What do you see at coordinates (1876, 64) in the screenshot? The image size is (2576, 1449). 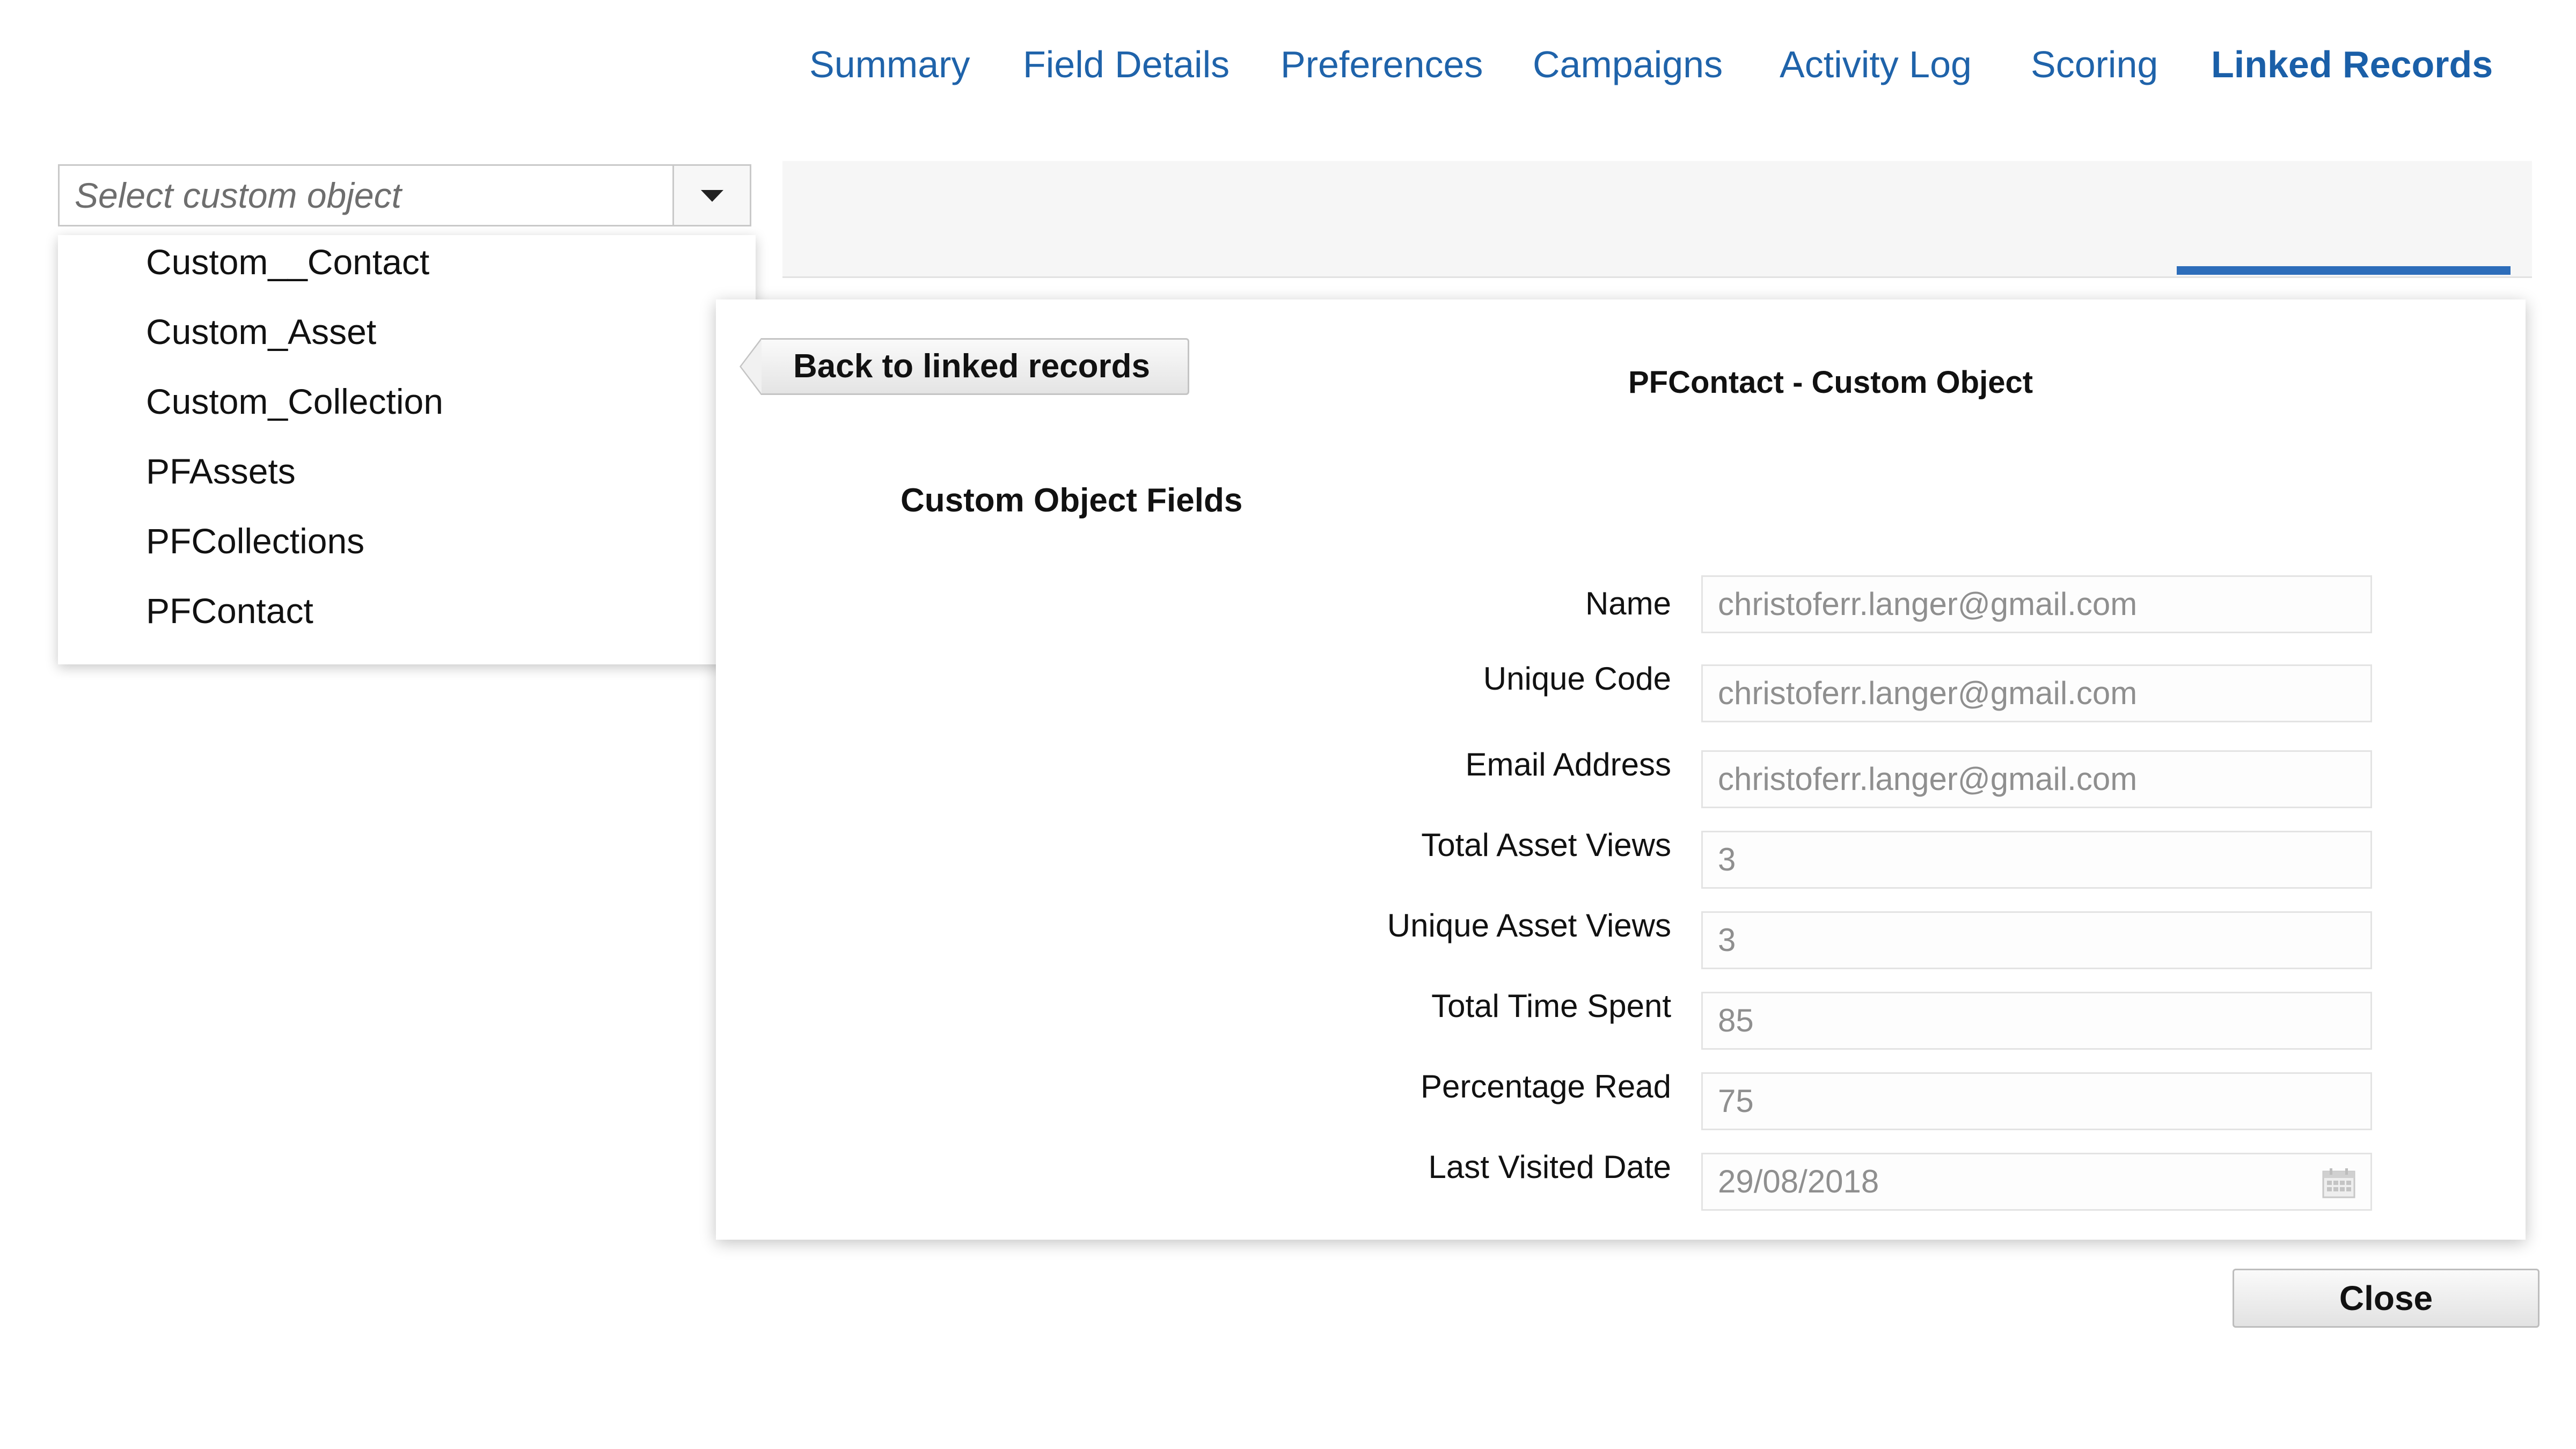 I see `tab-activity-log: Activity Log` at bounding box center [1876, 64].